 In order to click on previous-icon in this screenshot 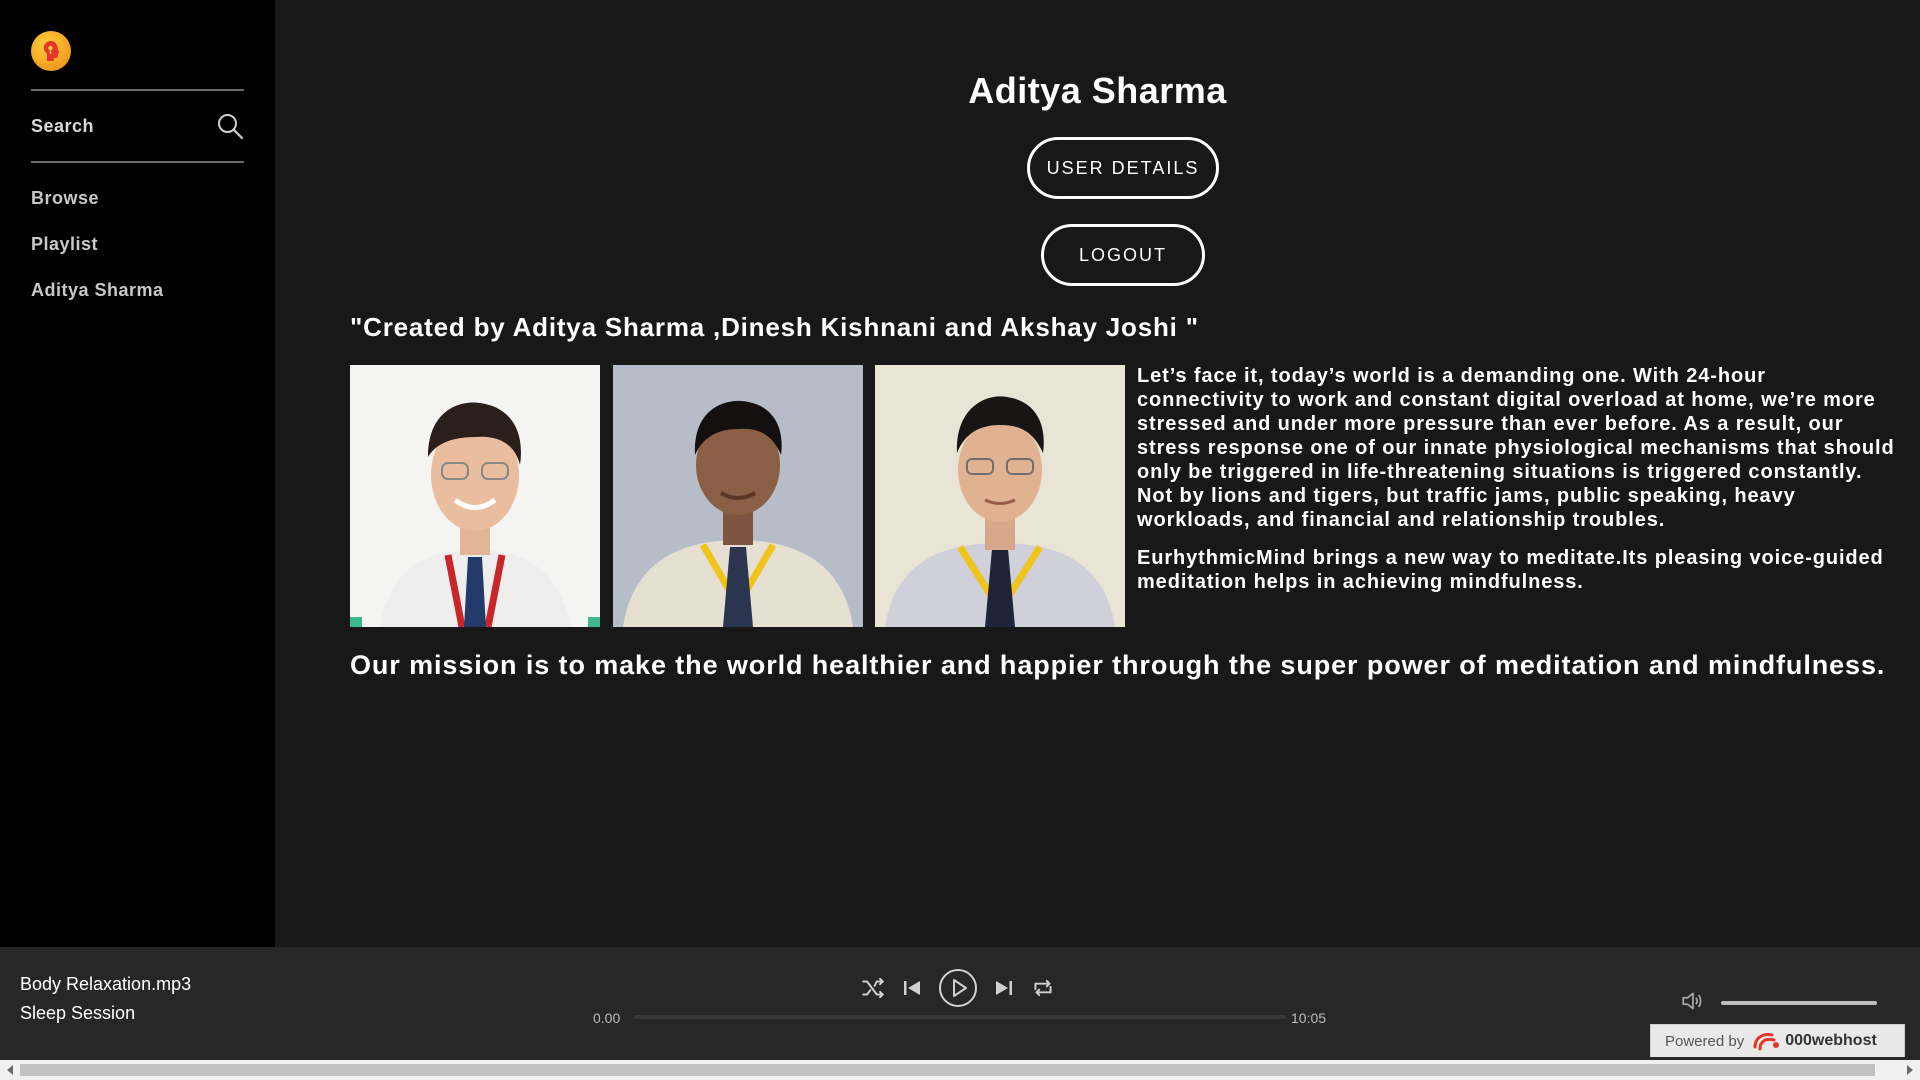, I will do `click(912, 988)`.